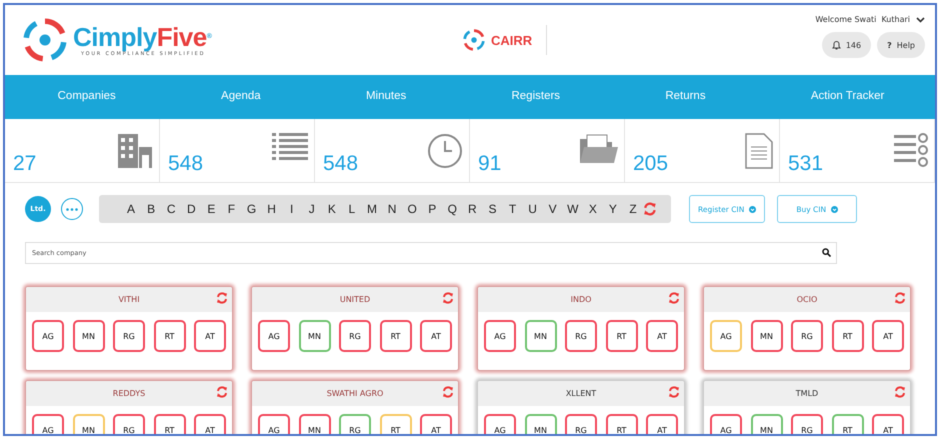  Describe the element at coordinates (472, 209) in the screenshot. I see `letter-filter: R` at that location.